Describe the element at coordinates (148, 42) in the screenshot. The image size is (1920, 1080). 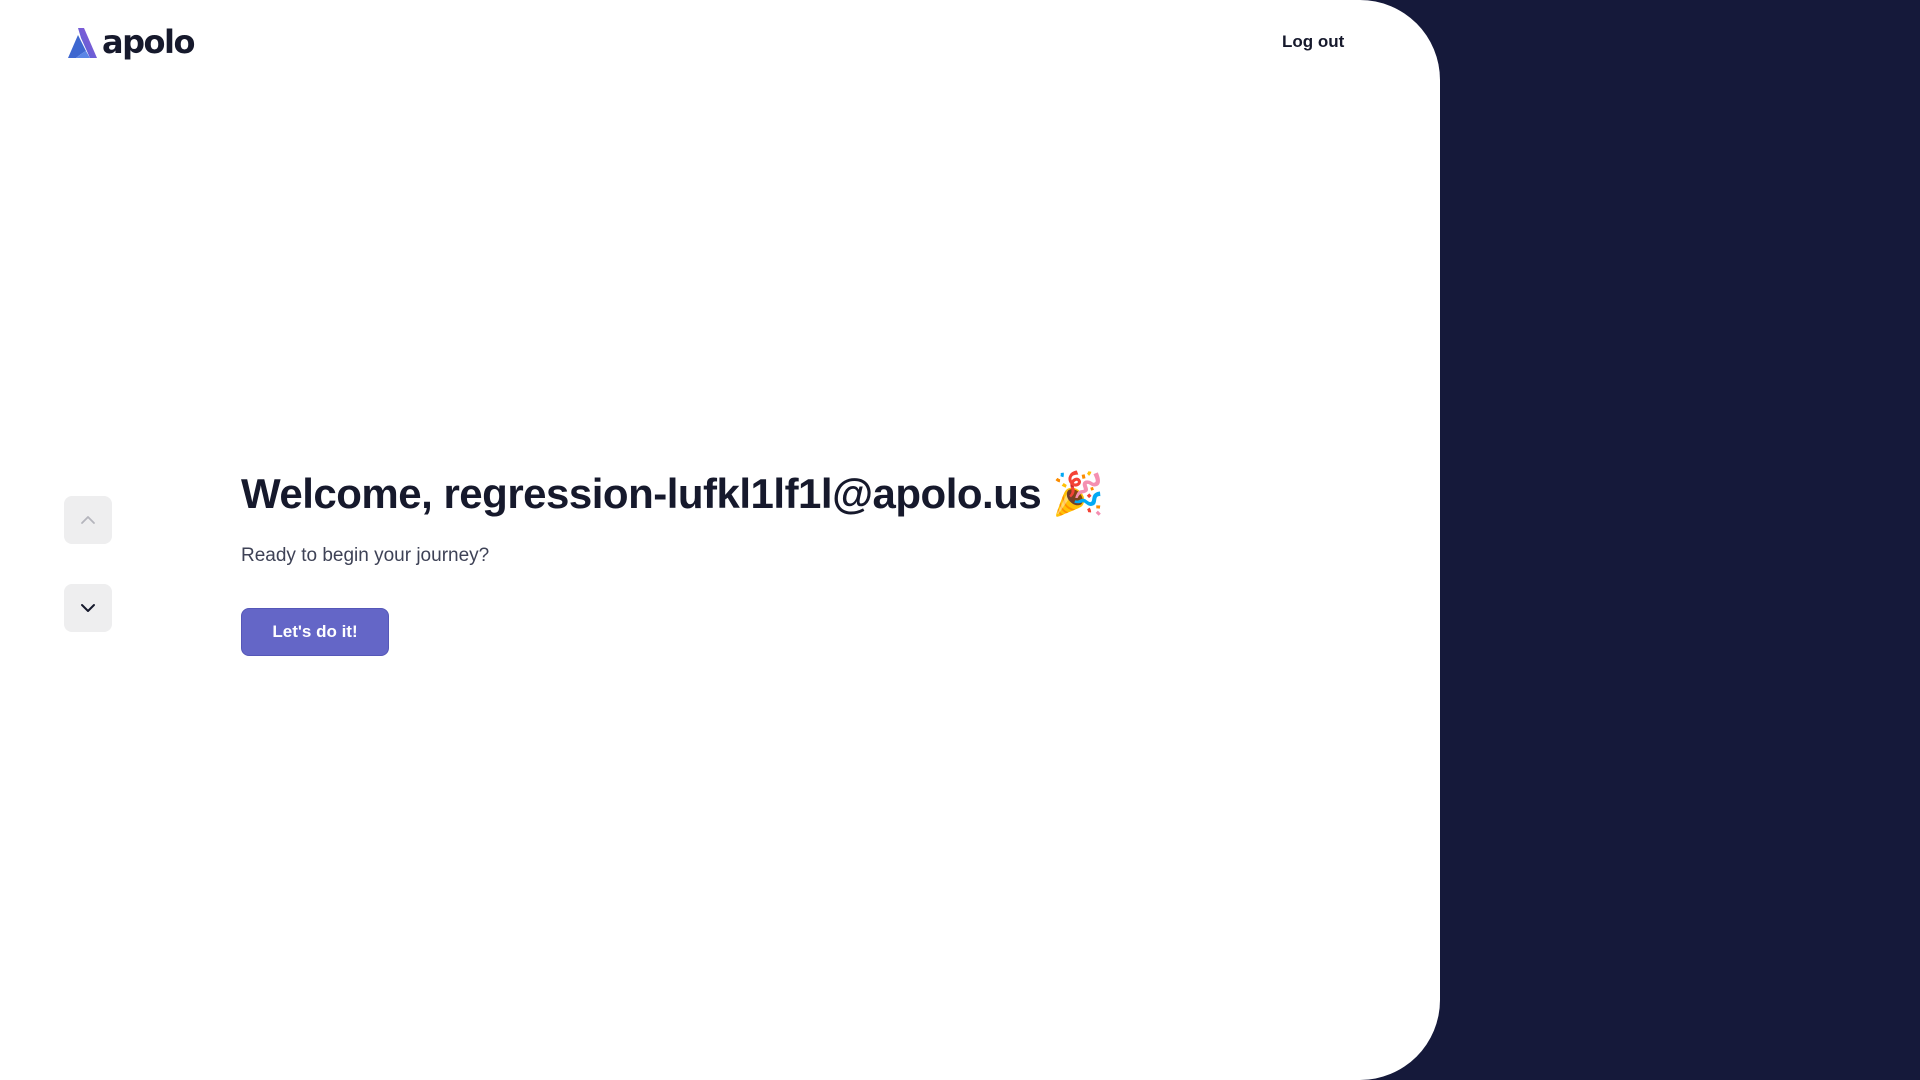
I see `logo-wordmark: apolo` at that location.